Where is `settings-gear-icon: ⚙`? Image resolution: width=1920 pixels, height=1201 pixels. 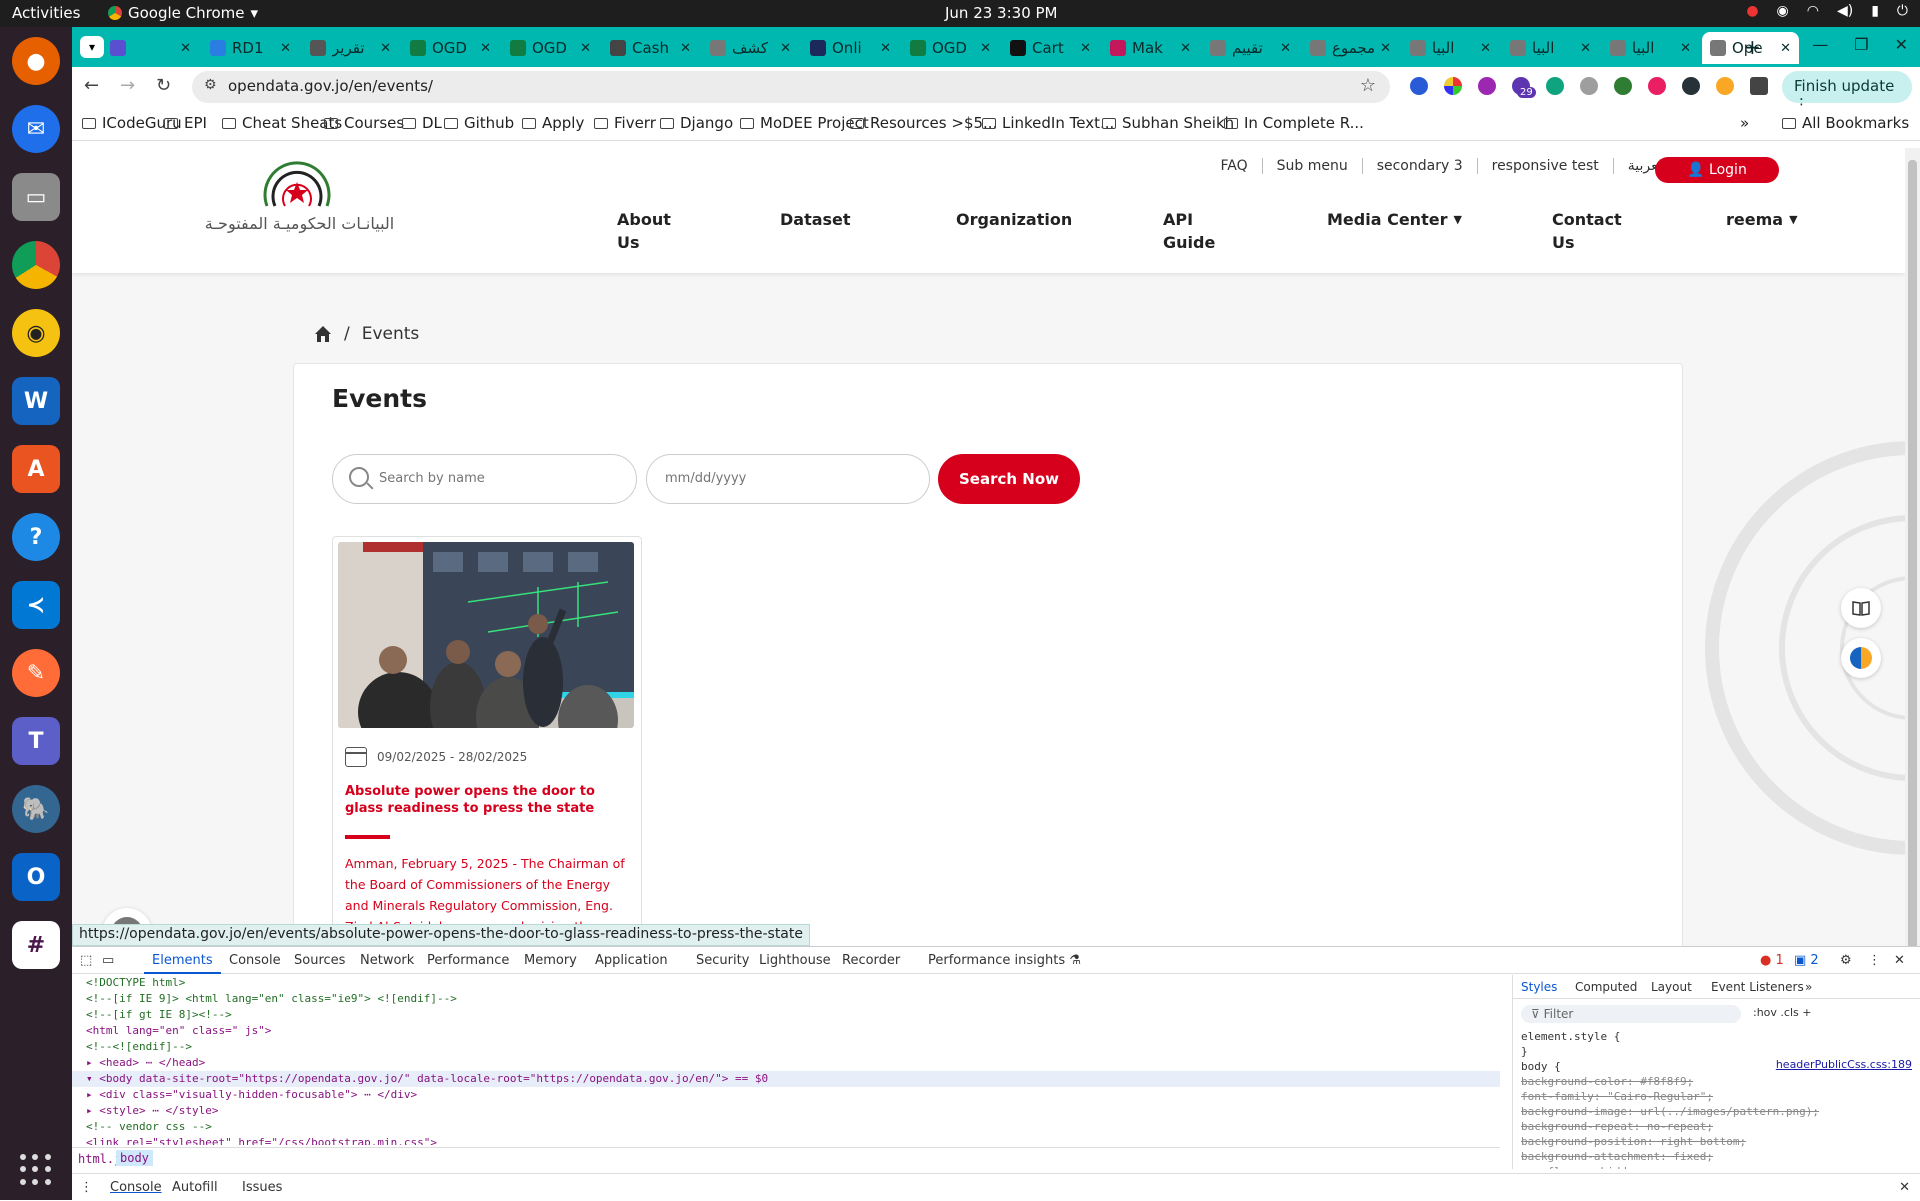 settings-gear-icon: ⚙ is located at coordinates (1846, 960).